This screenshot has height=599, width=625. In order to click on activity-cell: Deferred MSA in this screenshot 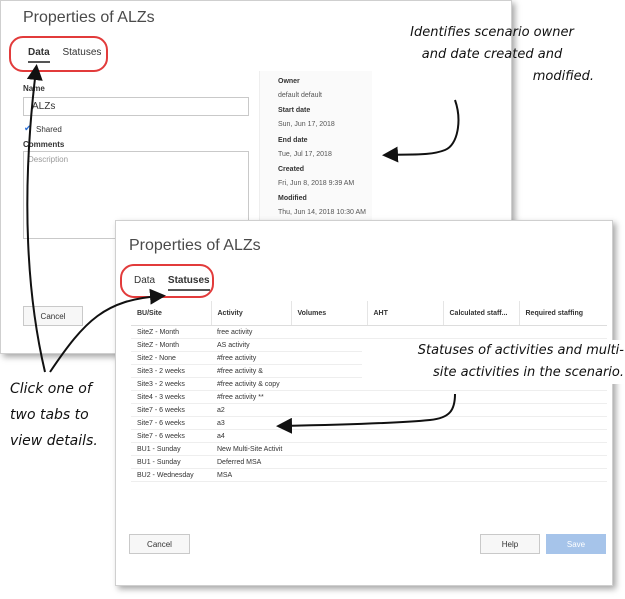, I will do `click(251, 462)`.